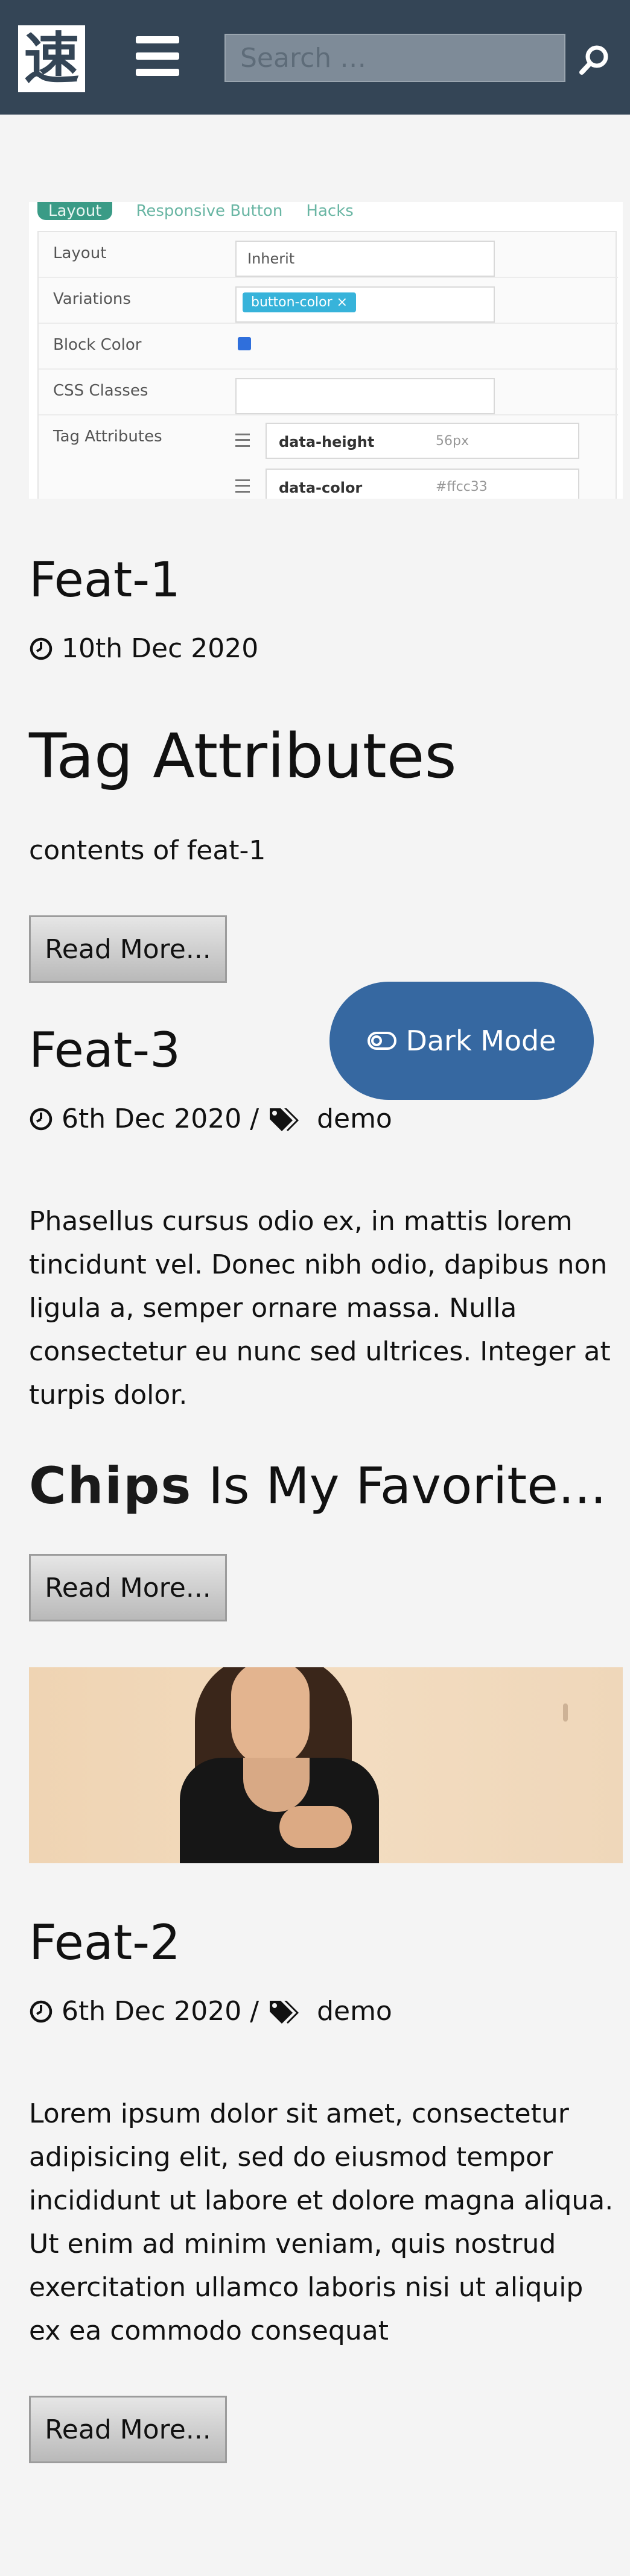  I want to click on dark-mode-label: Dark Mode, so click(481, 1040).